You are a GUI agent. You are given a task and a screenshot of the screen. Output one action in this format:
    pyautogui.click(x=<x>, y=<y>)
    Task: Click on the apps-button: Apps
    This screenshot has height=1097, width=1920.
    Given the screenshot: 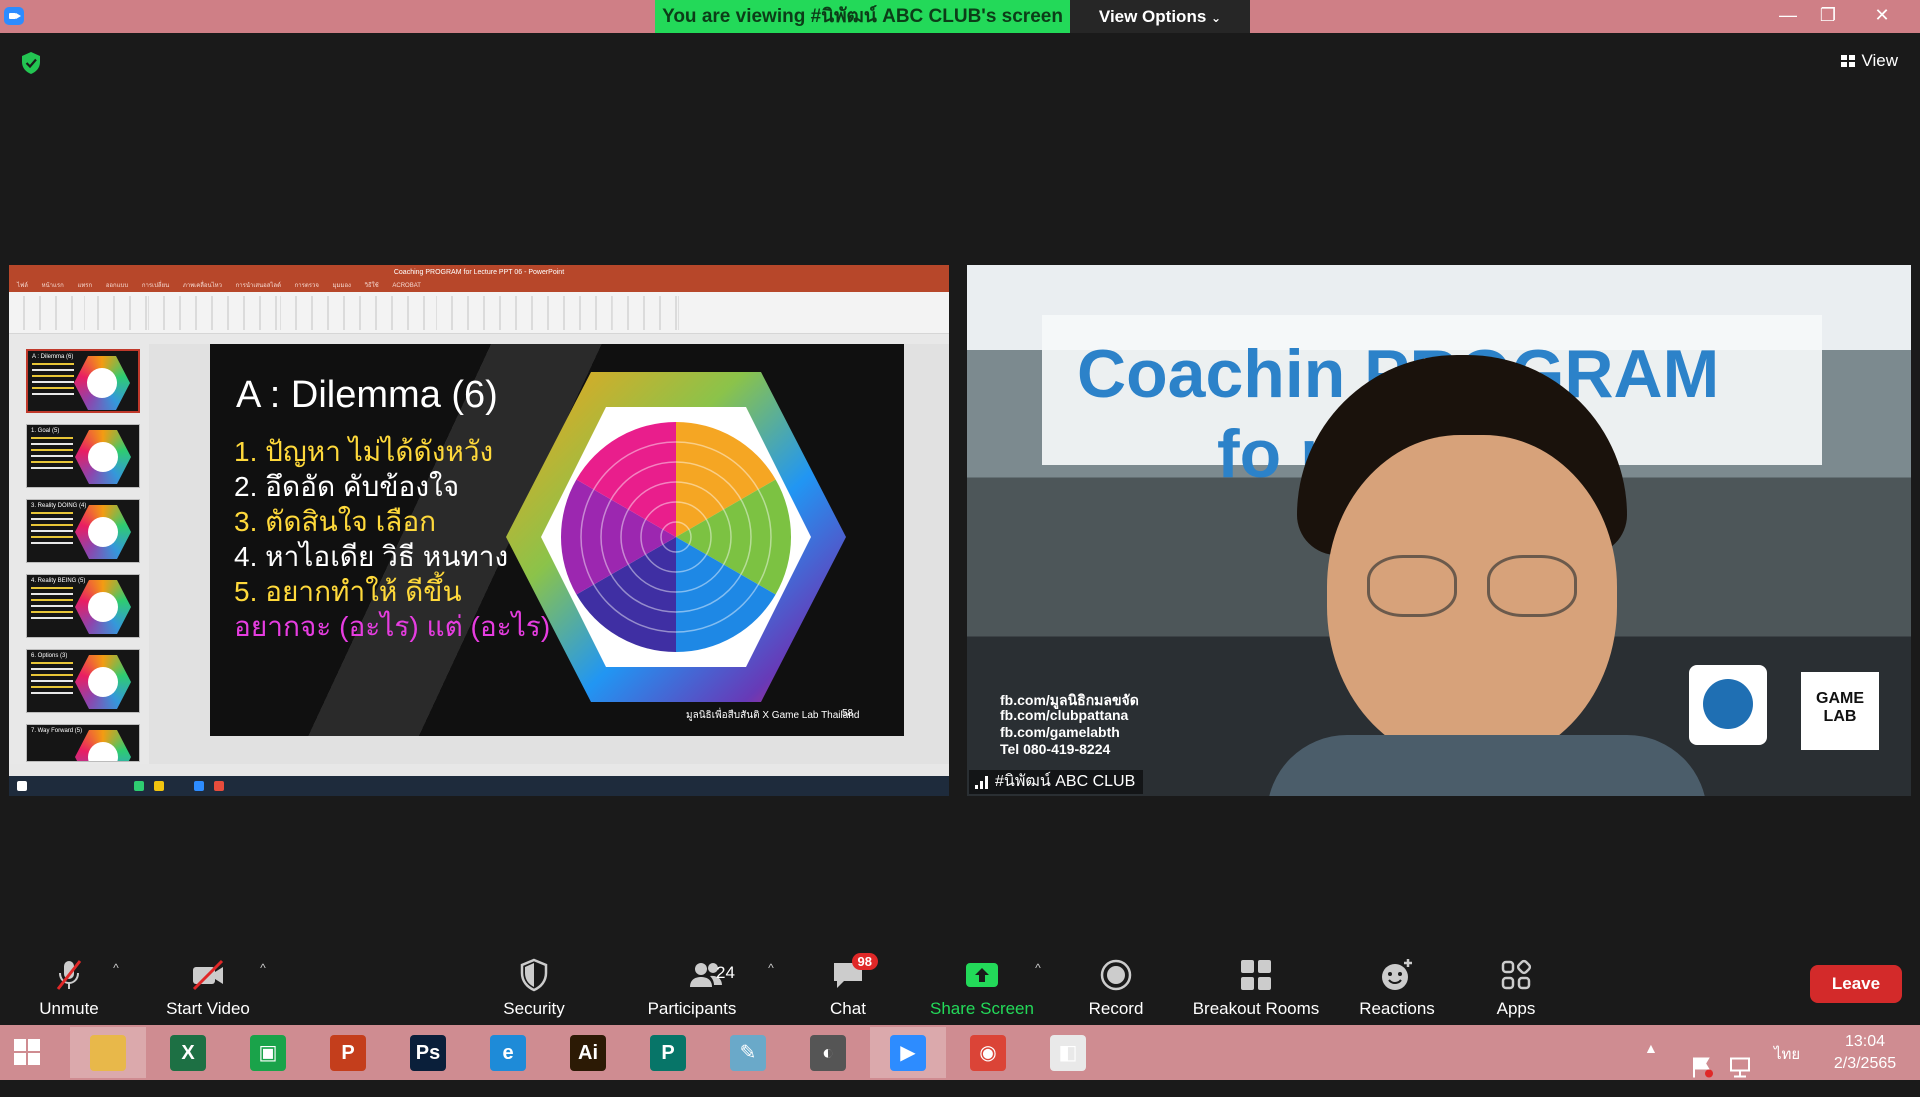 What is the action you would take?
    pyautogui.click(x=1516, y=989)
    